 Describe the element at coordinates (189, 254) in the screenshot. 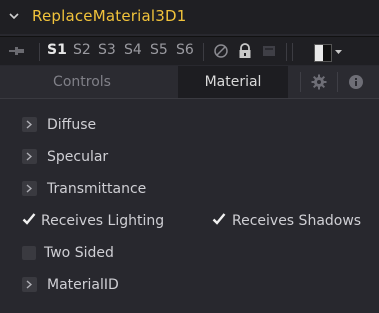

I see `two-sided-row: Two Sided` at that location.